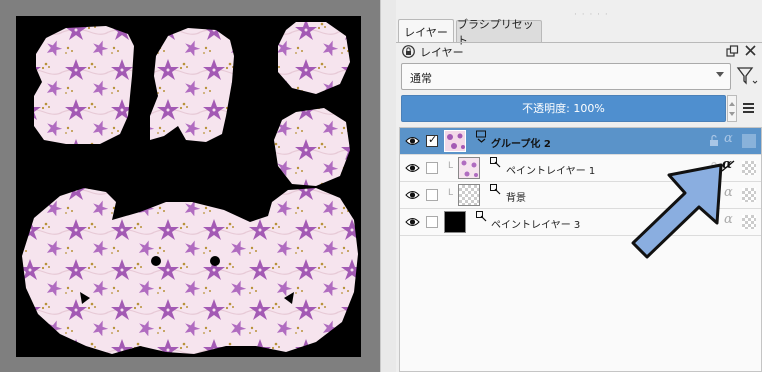  I want to click on blend-mode-value: 通常, so click(421, 78).